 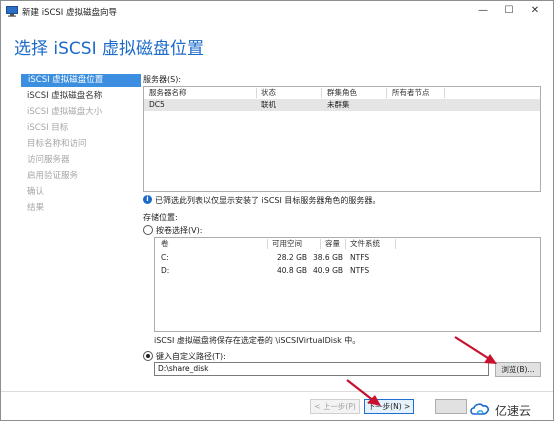 I want to click on nav-item-confirm: 确认, so click(x=78, y=192).